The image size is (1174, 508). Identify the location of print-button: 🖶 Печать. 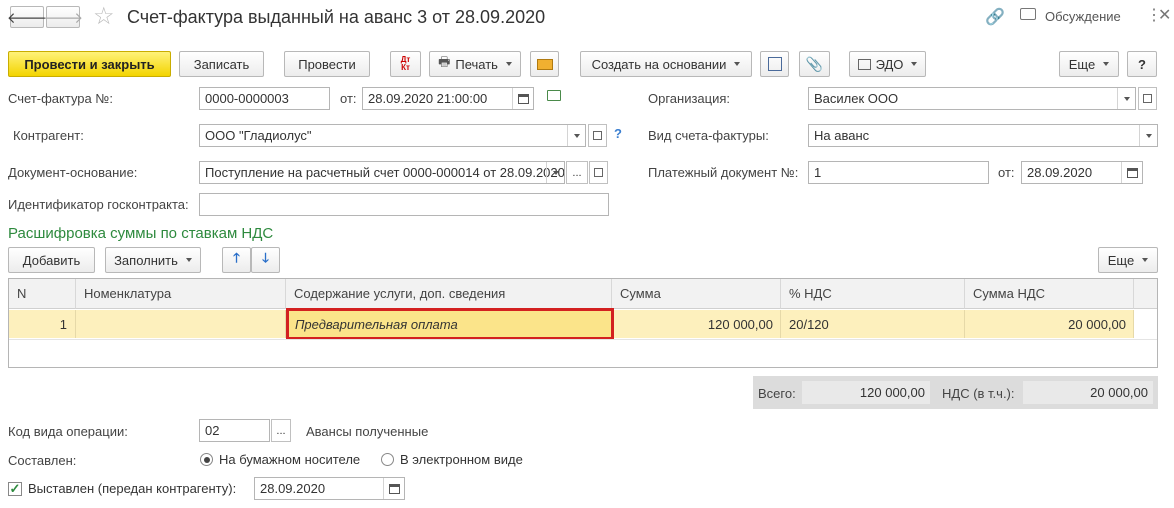
(475, 64).